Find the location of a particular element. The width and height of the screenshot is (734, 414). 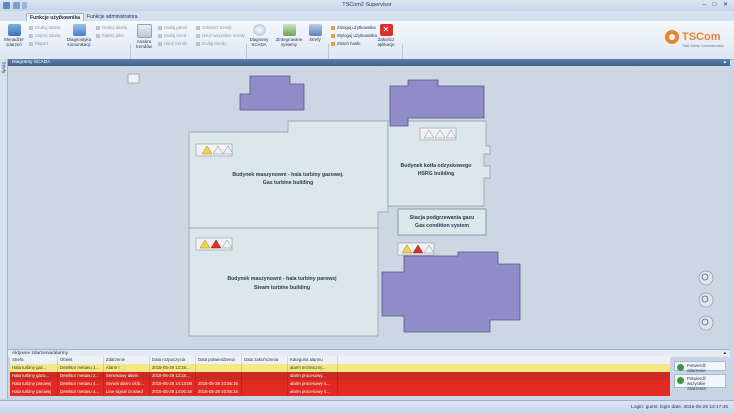

remove-all-trends-item: Usuń wszystkie trendy is located at coordinates (220, 35).